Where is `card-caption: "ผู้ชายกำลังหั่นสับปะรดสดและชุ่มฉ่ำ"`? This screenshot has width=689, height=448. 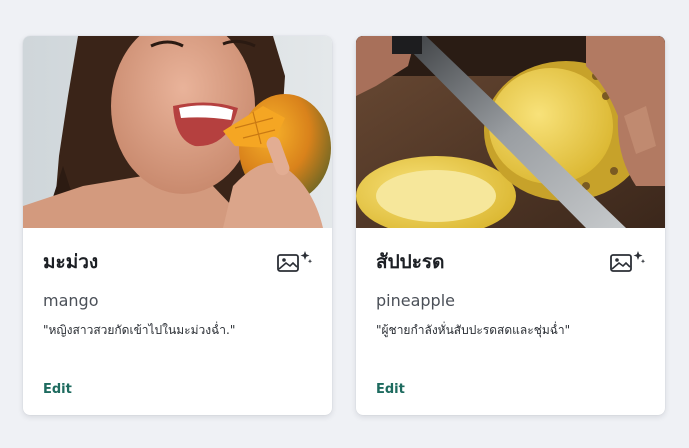 card-caption: "ผู้ชายกำลังหั่นสับปะรดสดและชุ่มฉ่ำ" is located at coordinates (473, 330).